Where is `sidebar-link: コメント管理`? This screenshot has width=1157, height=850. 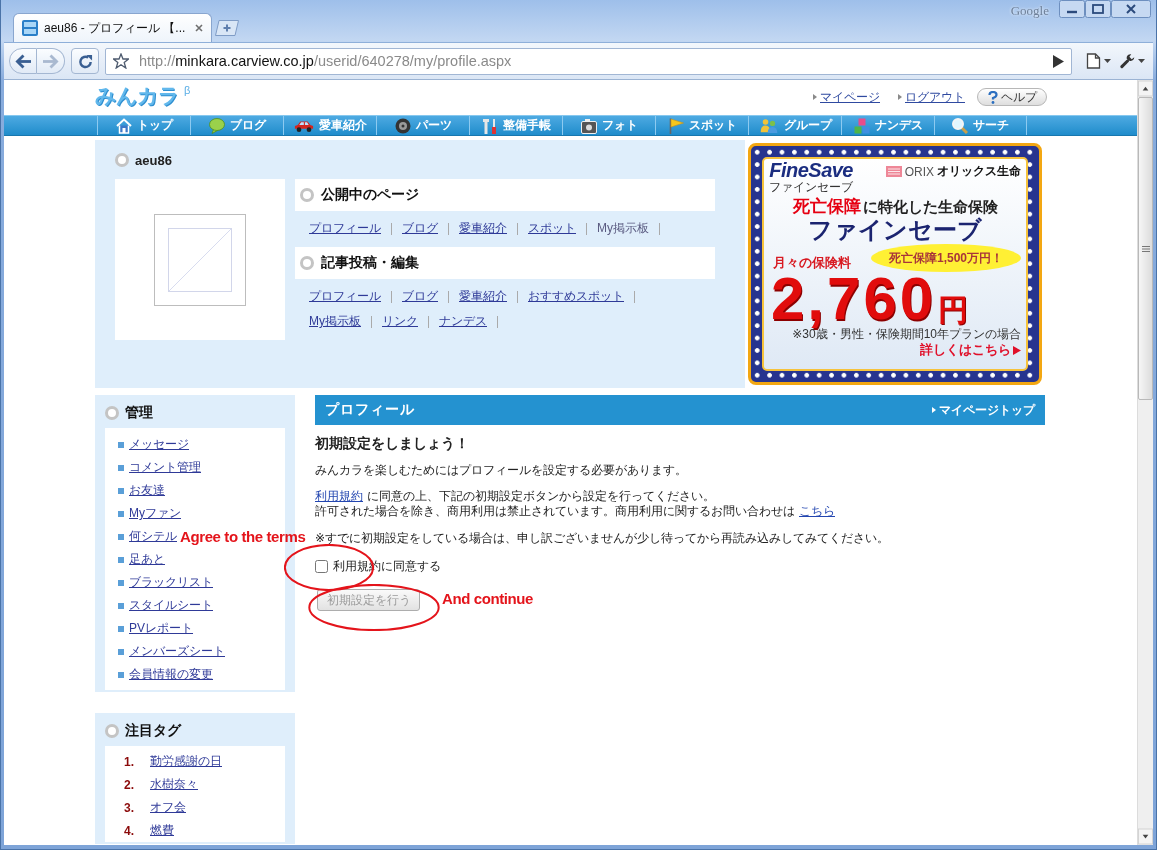 sidebar-link: コメント管理 is located at coordinates (165, 467).